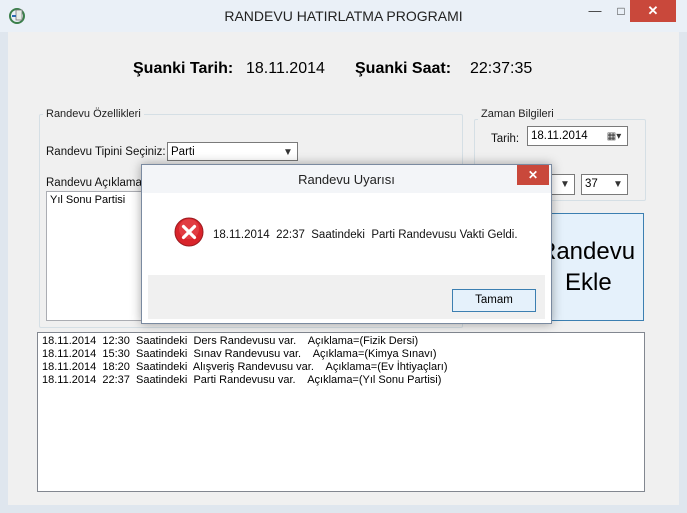 This screenshot has height=513, width=687. I want to click on type-label: Randevu Tipini Seçiniz:, so click(106, 152).